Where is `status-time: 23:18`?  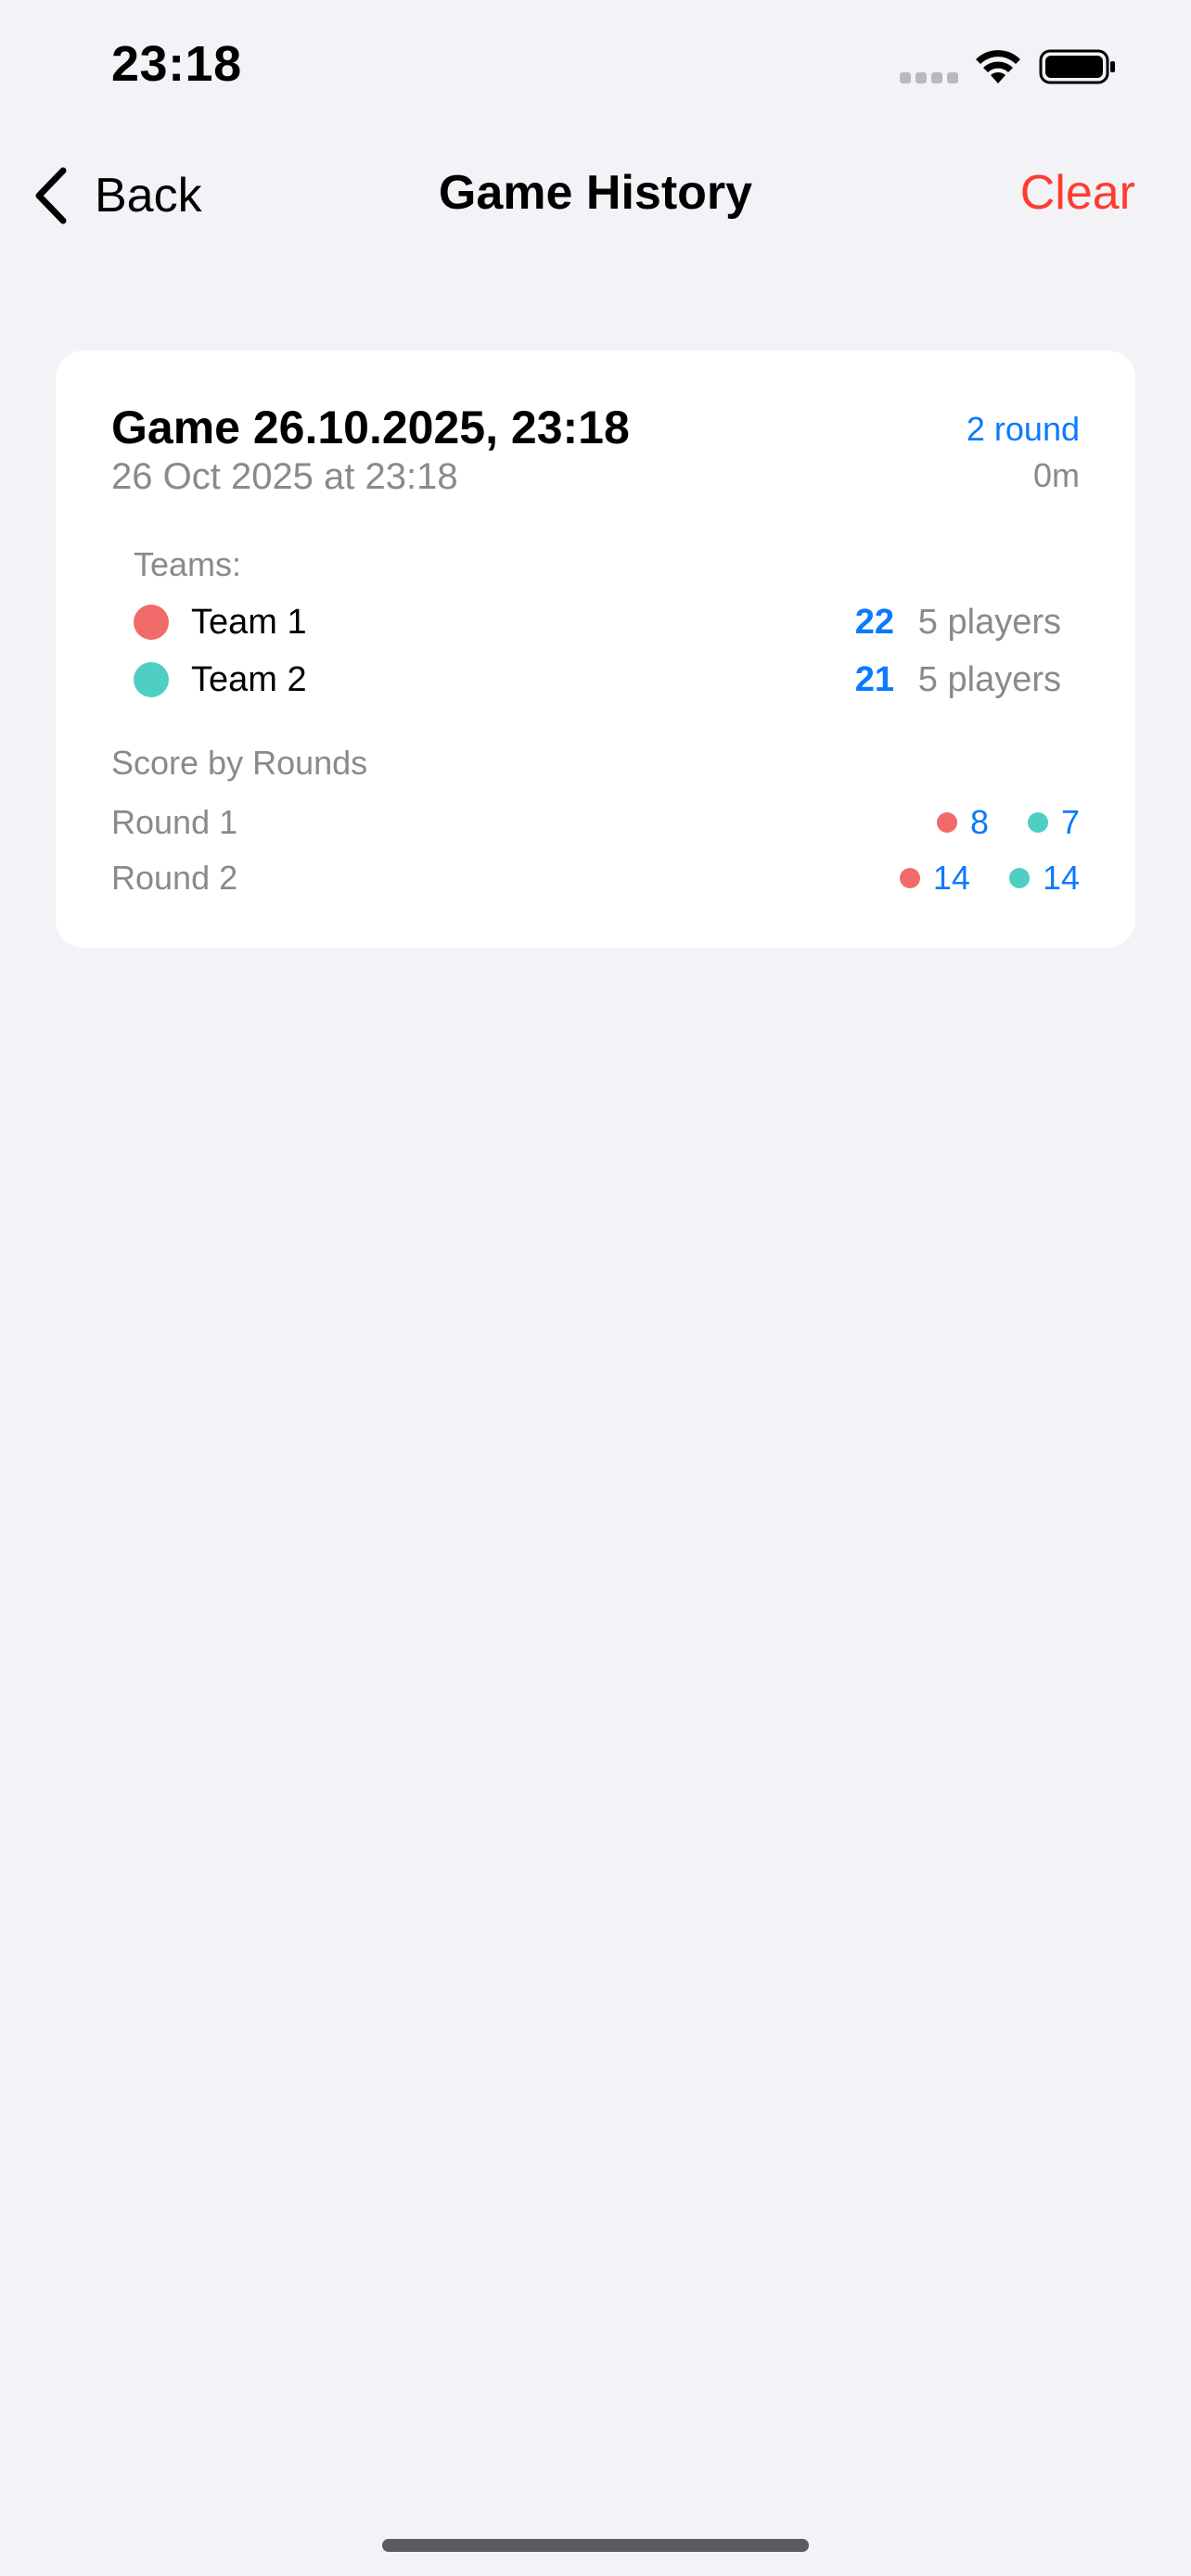 status-time: 23:18 is located at coordinates (177, 64).